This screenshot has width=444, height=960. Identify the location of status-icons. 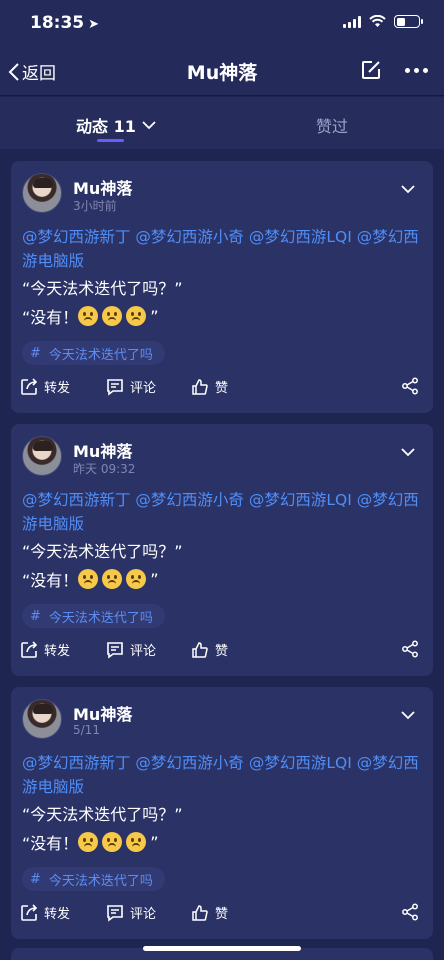
(383, 21).